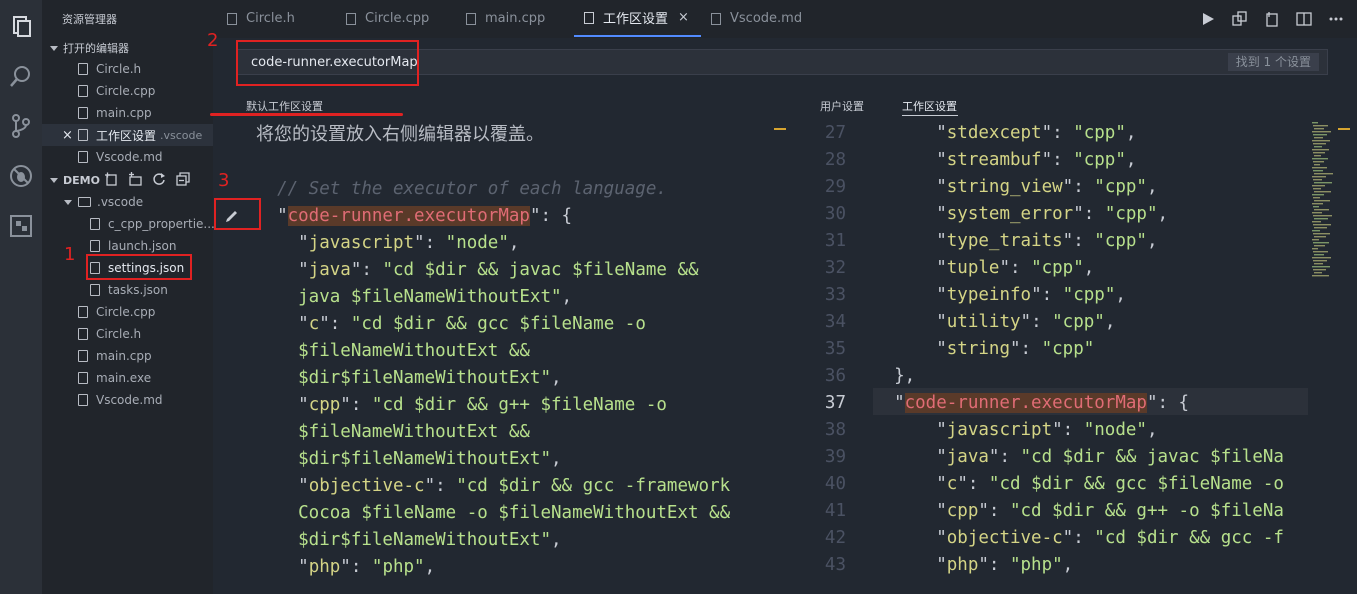 This screenshot has height=594, width=1357. I want to click on more-actions-icon, so click(1336, 19).